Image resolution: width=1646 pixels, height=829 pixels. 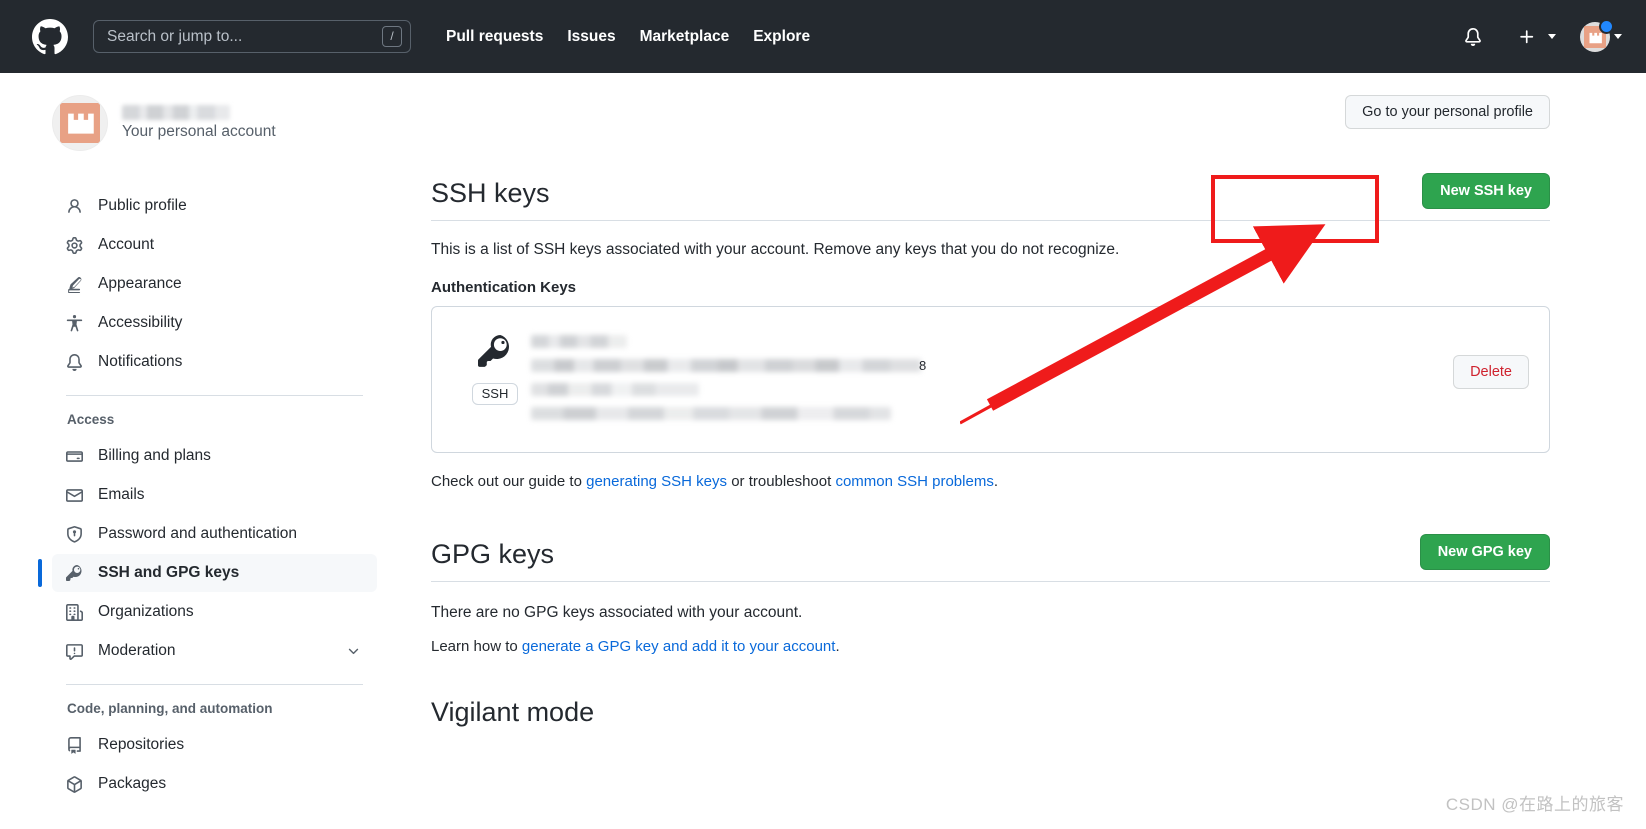 I want to click on page-title: SSH keys, so click(x=490, y=192).